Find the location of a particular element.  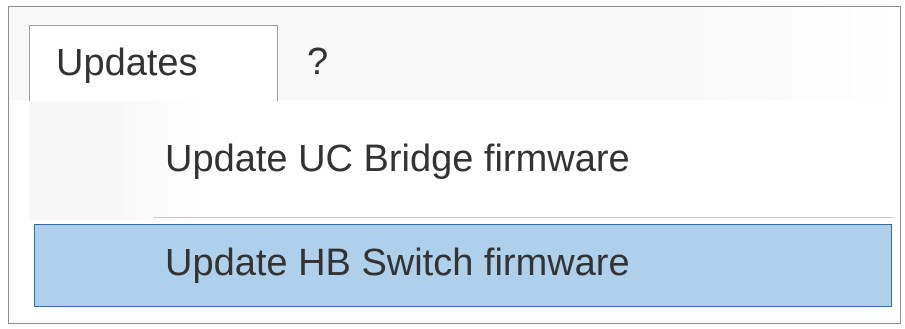

menu-help: ? is located at coordinates (314, 62).